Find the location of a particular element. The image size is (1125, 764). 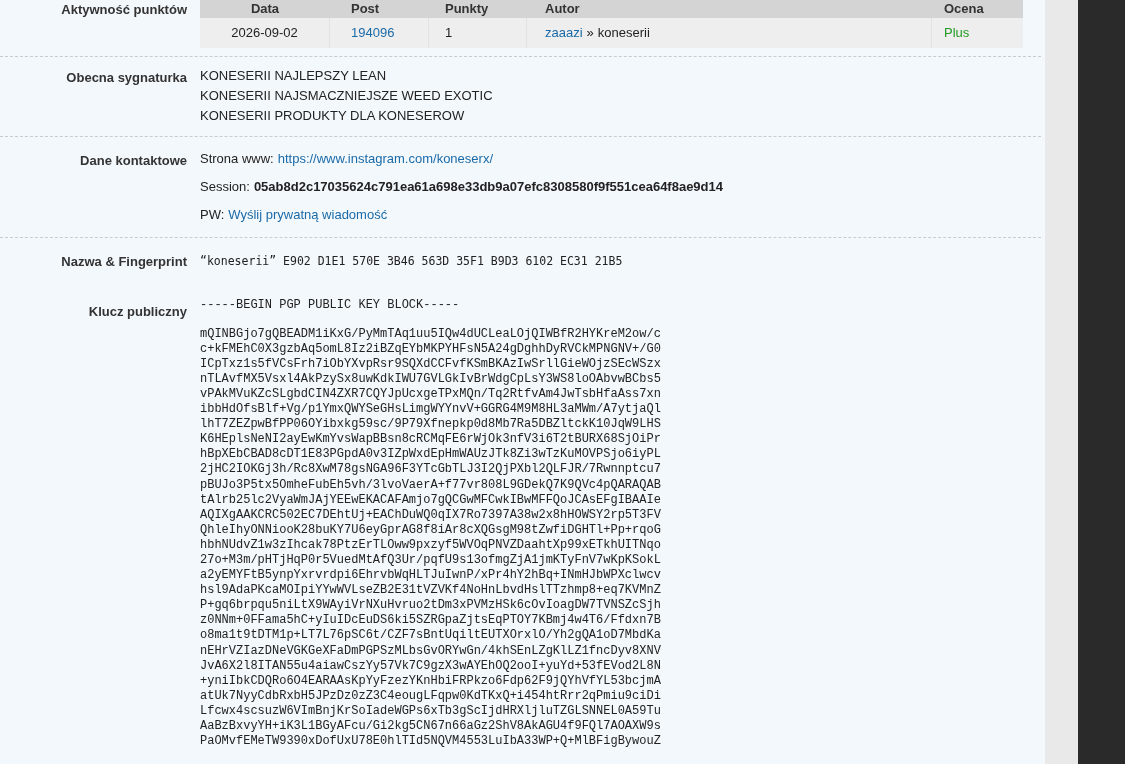

key-line: AaBzBxvyYH+iK3L1BGyAFcu/Gi2kg5CN67n66aGz2ShV8AkAGU4f9FQl7AOAXW9s is located at coordinates (430, 727).